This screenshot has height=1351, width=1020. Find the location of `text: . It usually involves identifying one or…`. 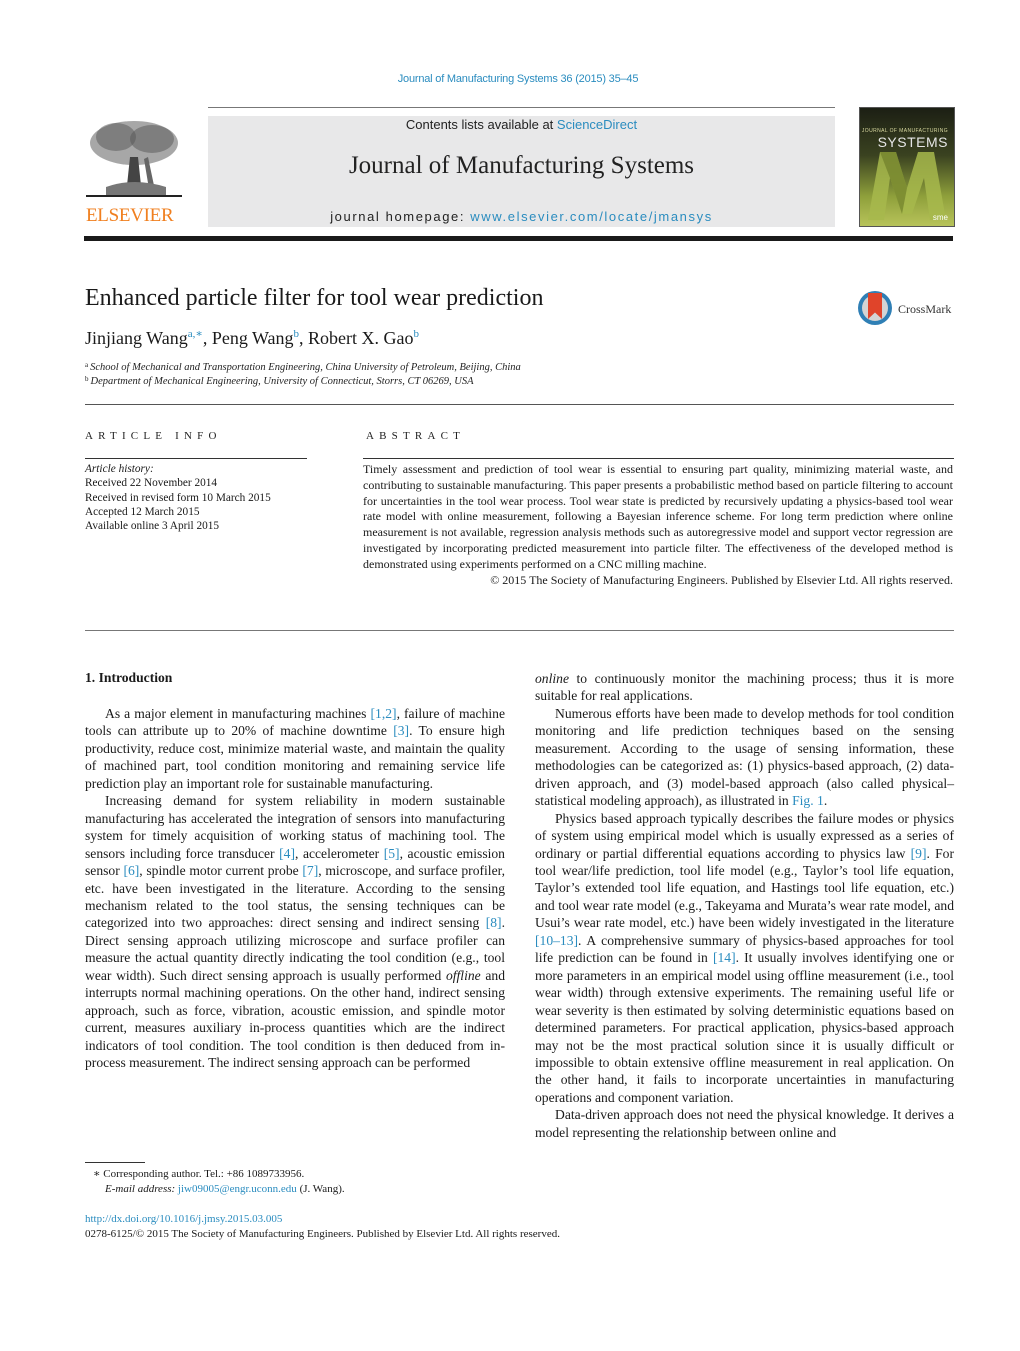

text: . It usually involves identifying one or… is located at coordinates (744, 1027).